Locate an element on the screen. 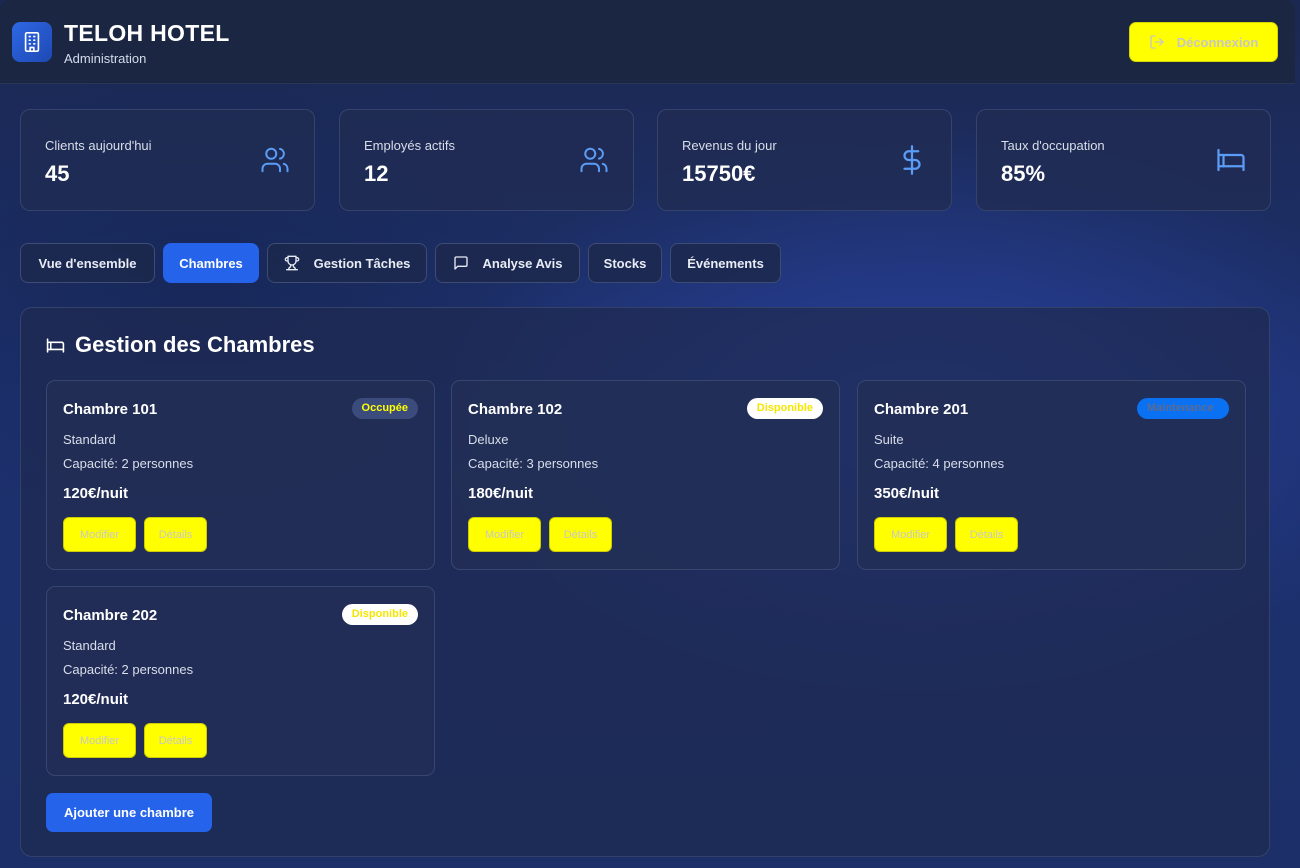 This screenshot has width=1300, height=868. dollar-icon is located at coordinates (912, 160).